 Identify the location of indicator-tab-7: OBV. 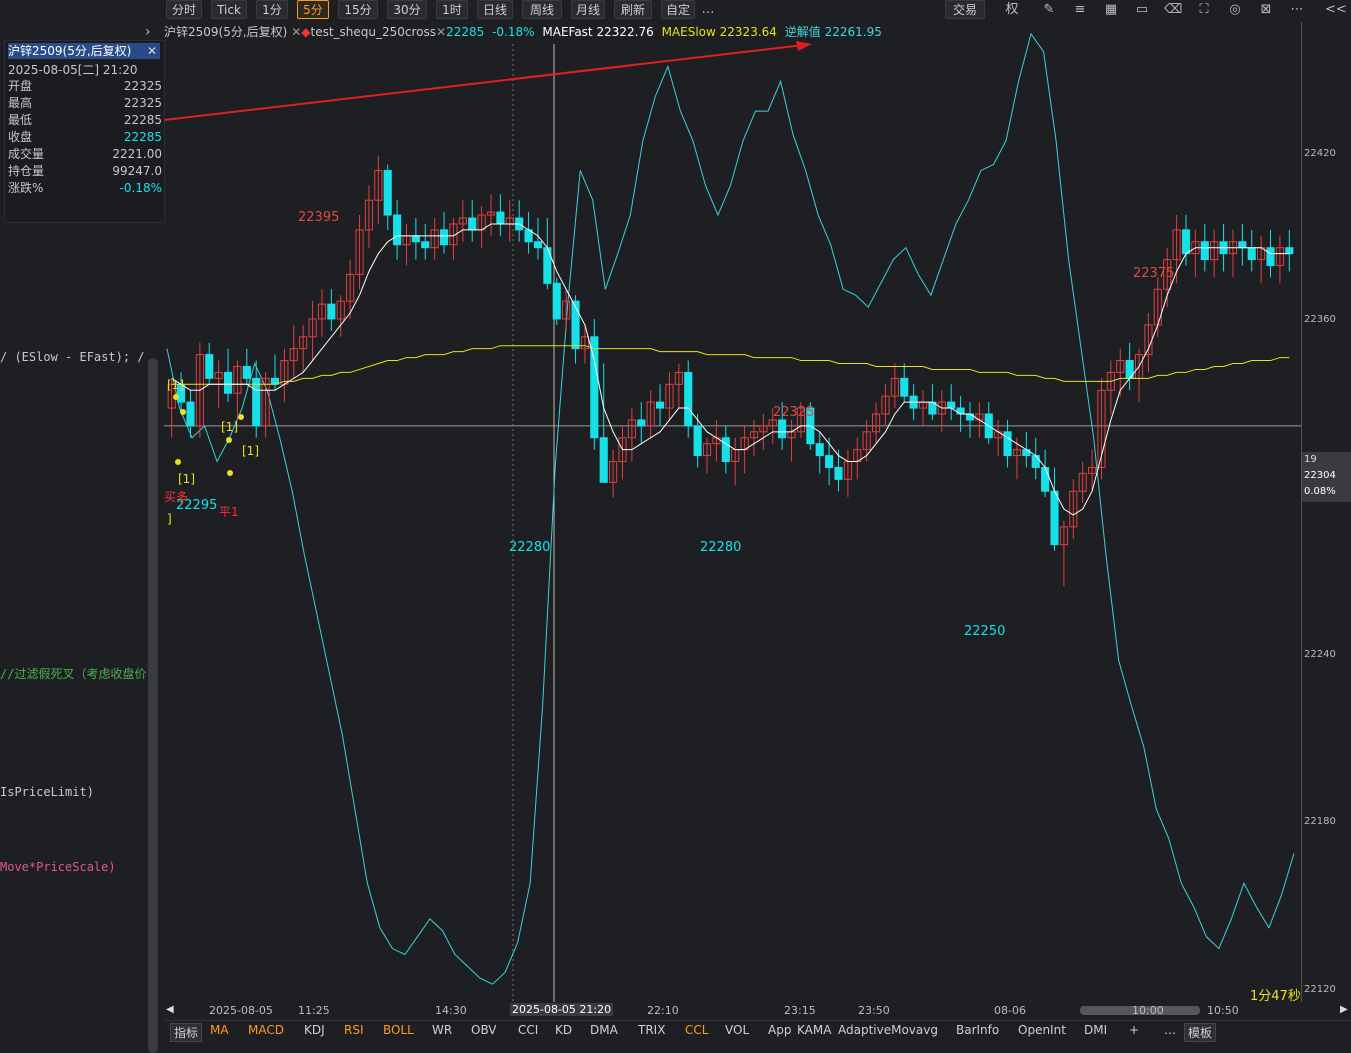
(484, 1030).